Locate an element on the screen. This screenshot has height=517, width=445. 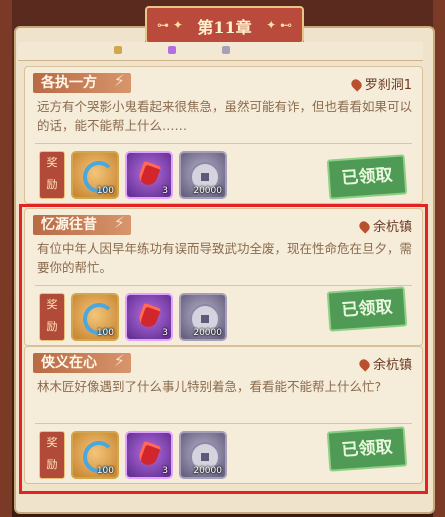
quest-title: 侠义在心 is located at coordinates (69, 363).